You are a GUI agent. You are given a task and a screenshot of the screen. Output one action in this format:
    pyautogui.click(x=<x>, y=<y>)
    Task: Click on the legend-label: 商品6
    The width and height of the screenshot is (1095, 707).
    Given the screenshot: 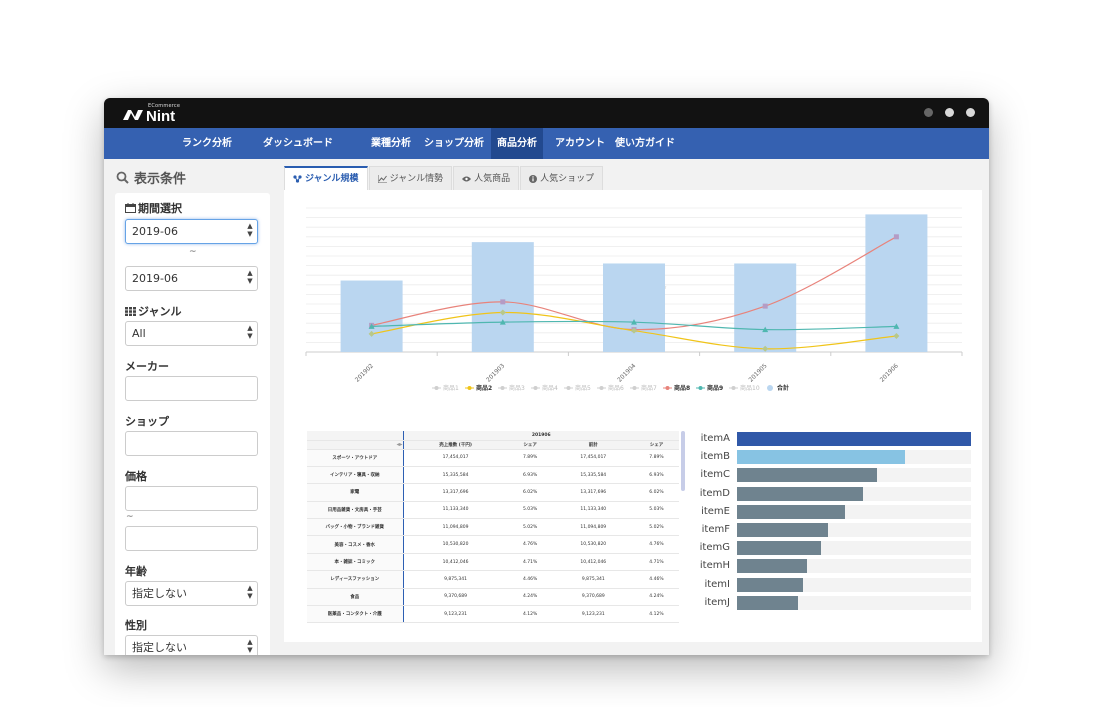 What is the action you would take?
    pyautogui.click(x=616, y=388)
    